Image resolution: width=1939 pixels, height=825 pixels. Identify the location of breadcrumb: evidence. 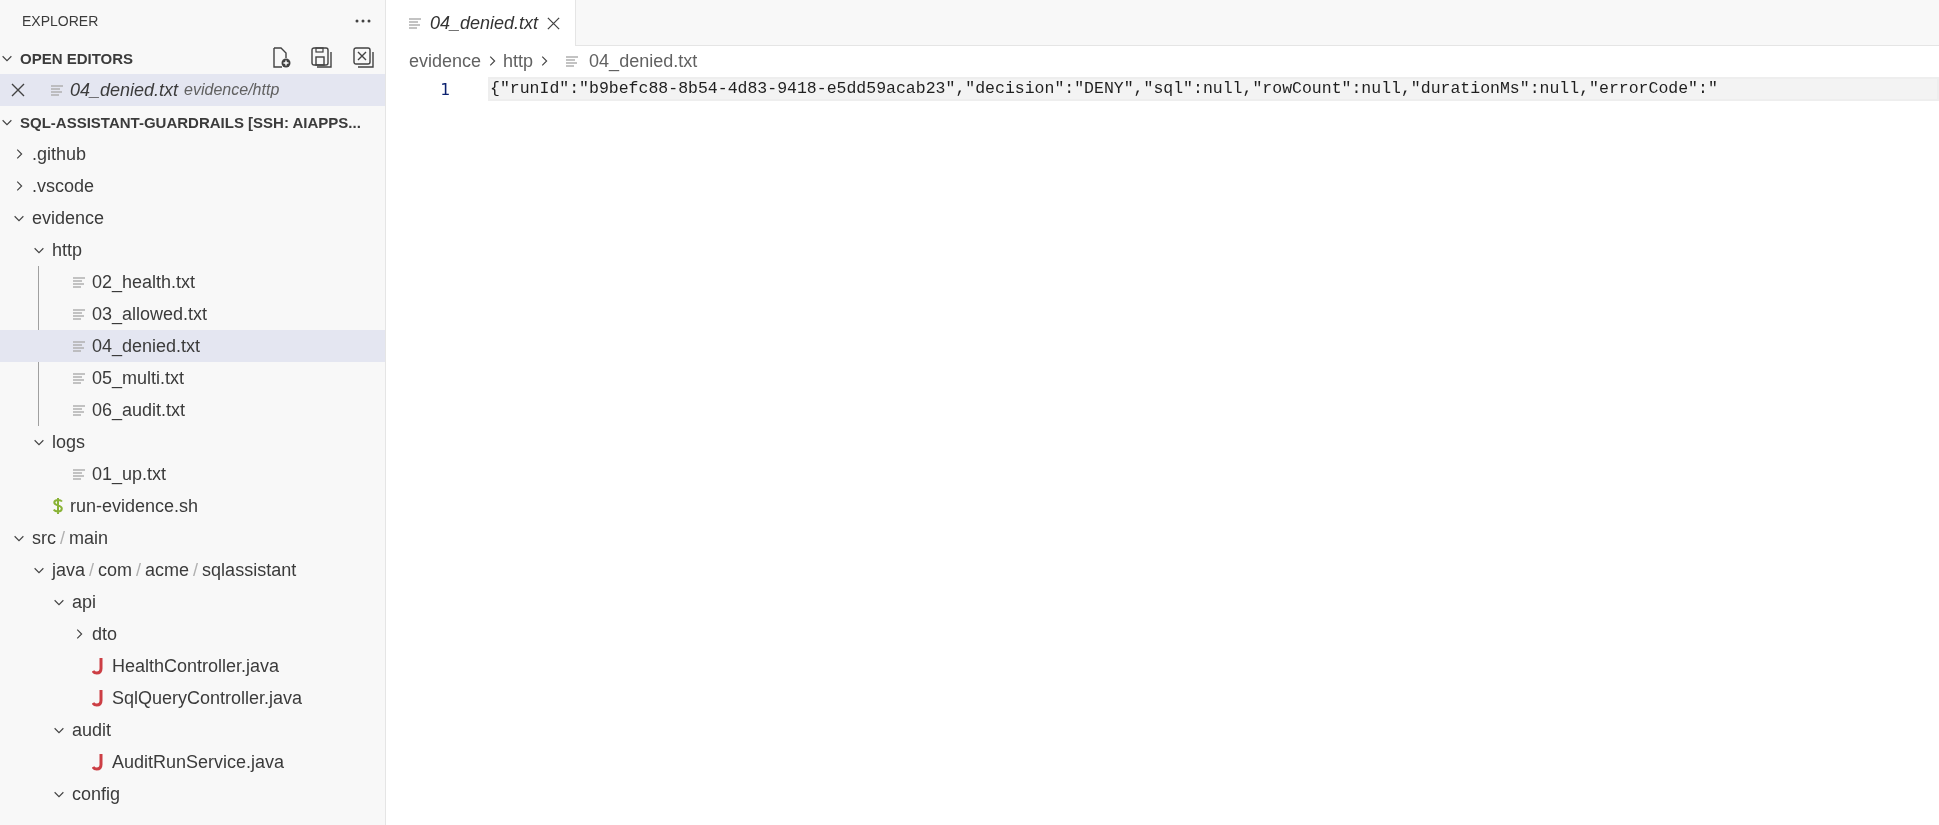
(445, 61).